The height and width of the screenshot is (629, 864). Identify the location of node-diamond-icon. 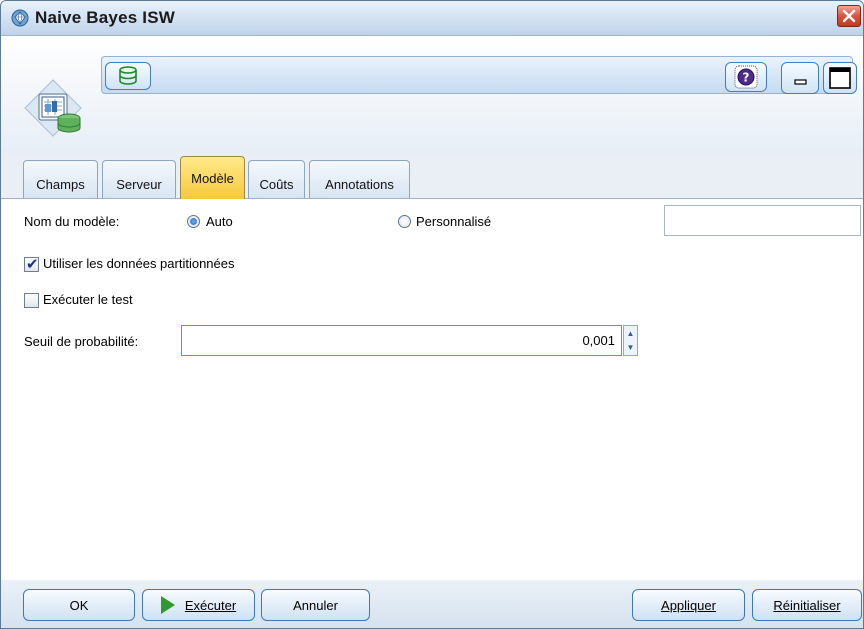
(20, 18).